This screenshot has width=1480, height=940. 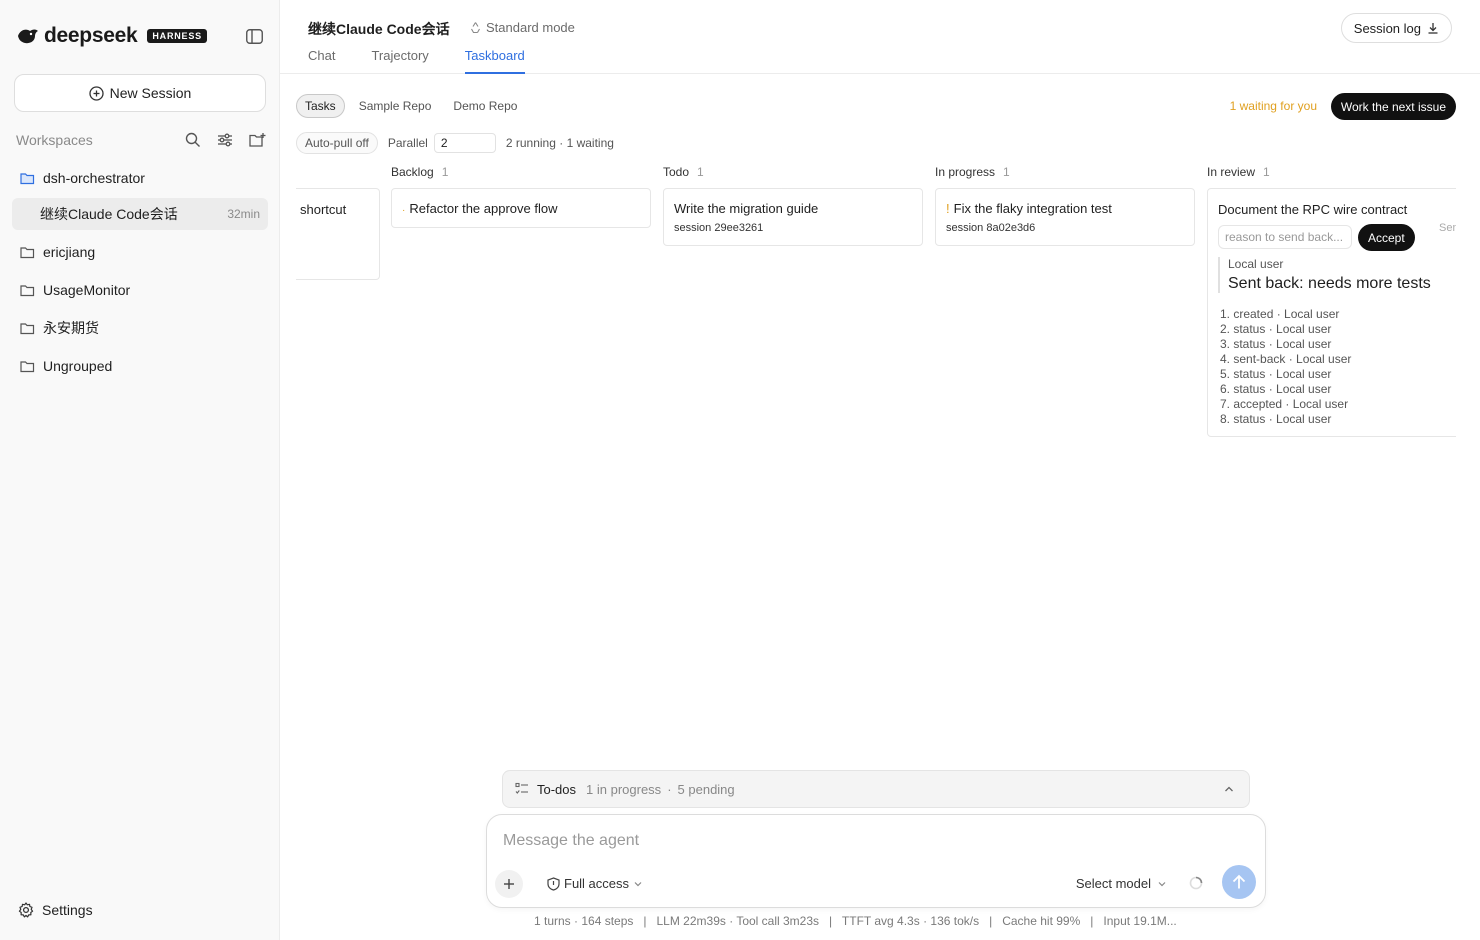 I want to click on send-button, so click(x=1239, y=882).